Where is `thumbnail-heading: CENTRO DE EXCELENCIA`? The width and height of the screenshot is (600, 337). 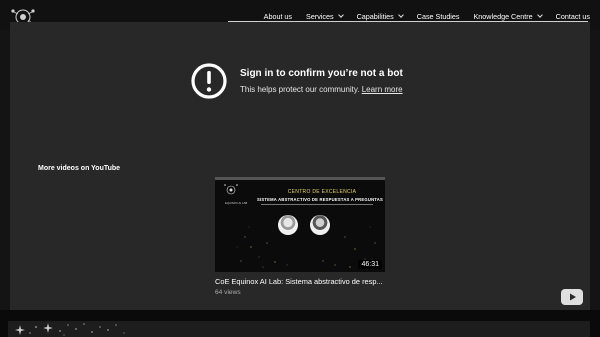 thumbnail-heading: CENTRO DE EXCELENCIA is located at coordinates (322, 192).